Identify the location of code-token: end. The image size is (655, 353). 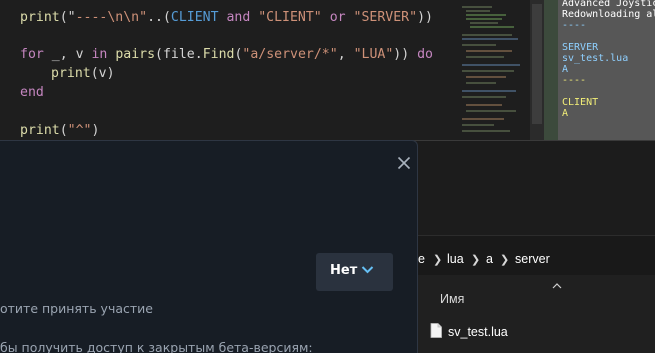
(32, 92).